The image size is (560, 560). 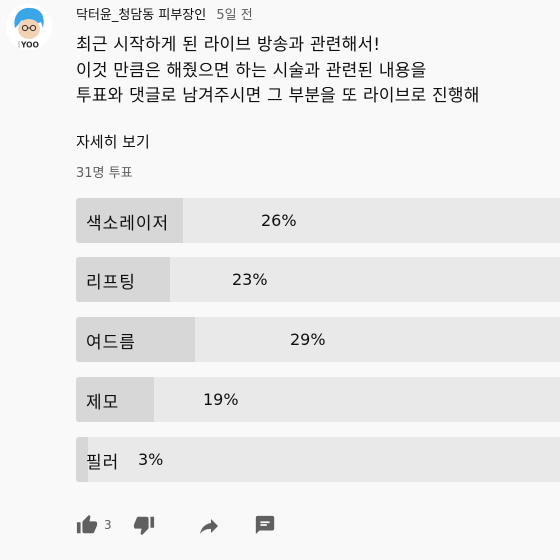 I want to click on share-icon, so click(x=209, y=526).